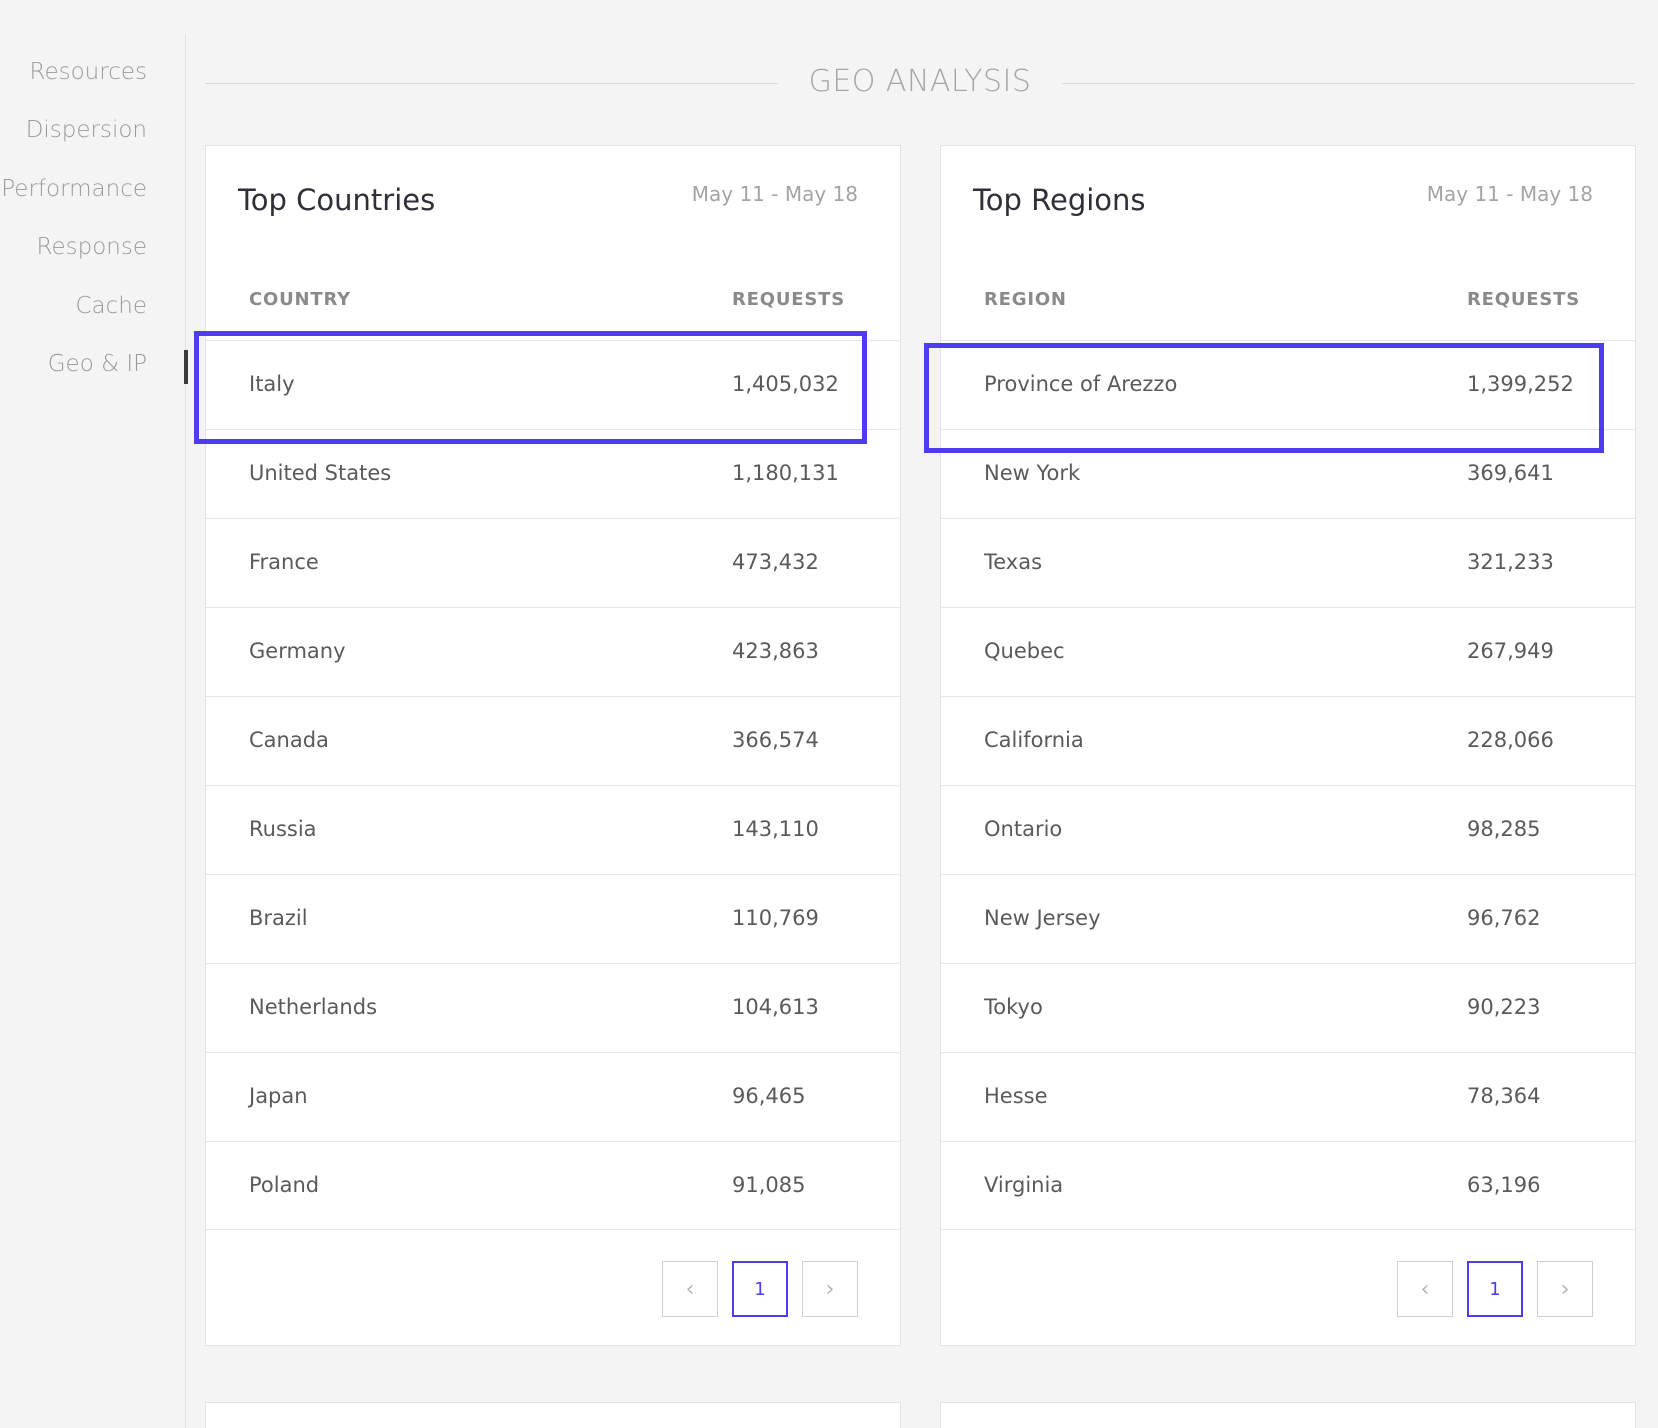 This screenshot has height=1428, width=1658. Describe the element at coordinates (1288, 1007) in the screenshot. I see `table-row: Tokyo 90,223` at that location.